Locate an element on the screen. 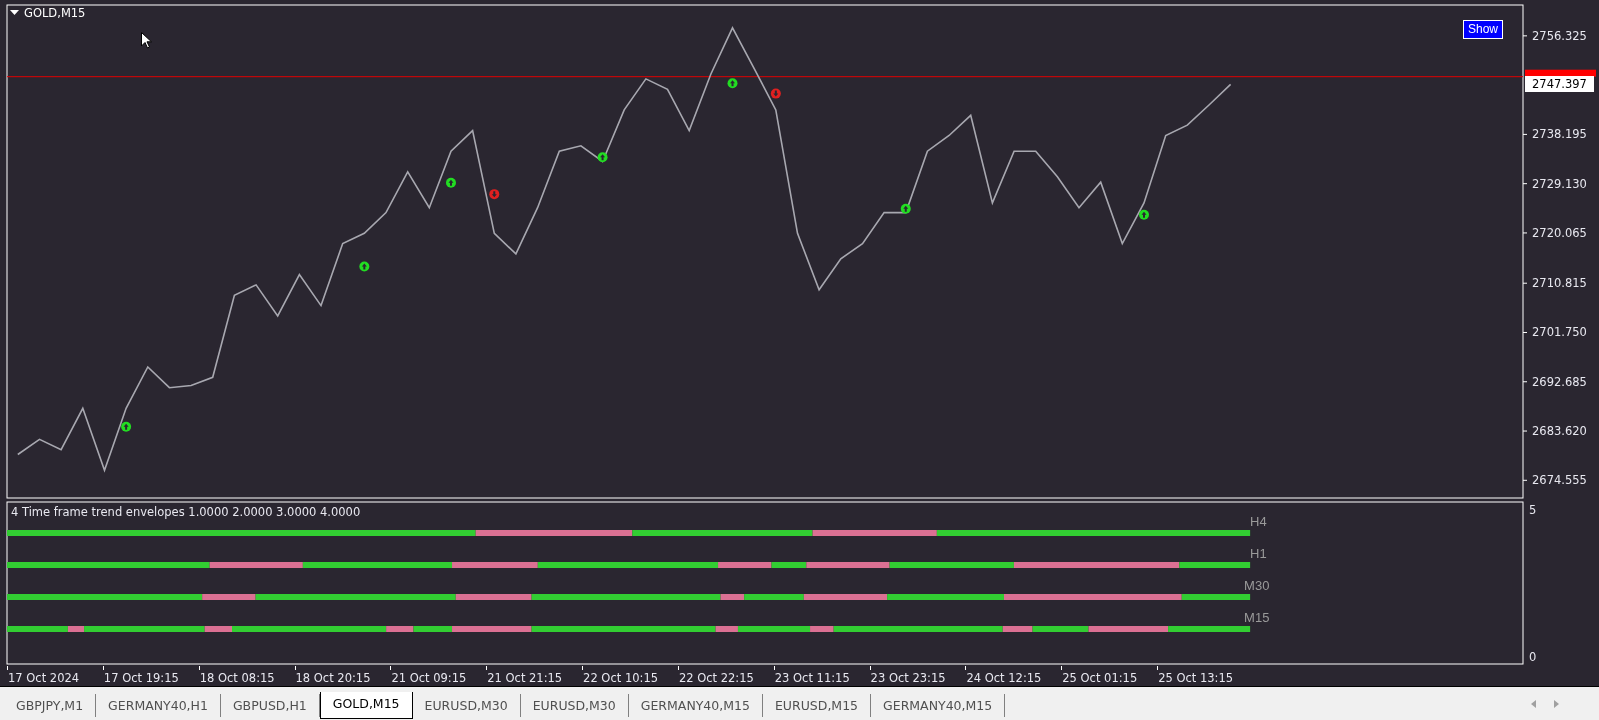  scroll-left-icon is located at coordinates (1533, 703).